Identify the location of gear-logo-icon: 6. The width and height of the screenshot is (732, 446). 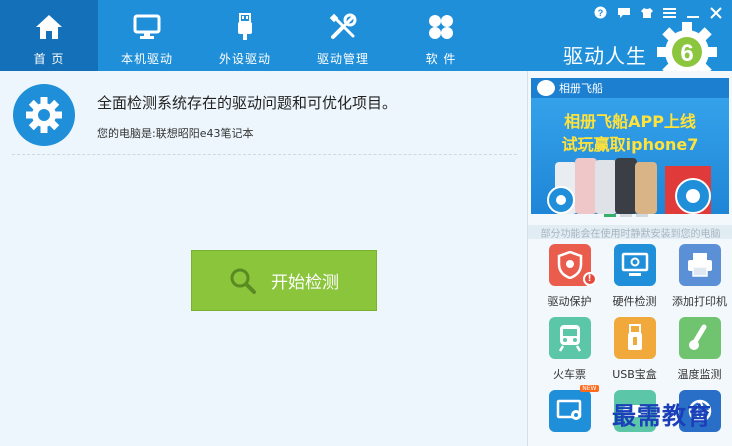
(687, 49).